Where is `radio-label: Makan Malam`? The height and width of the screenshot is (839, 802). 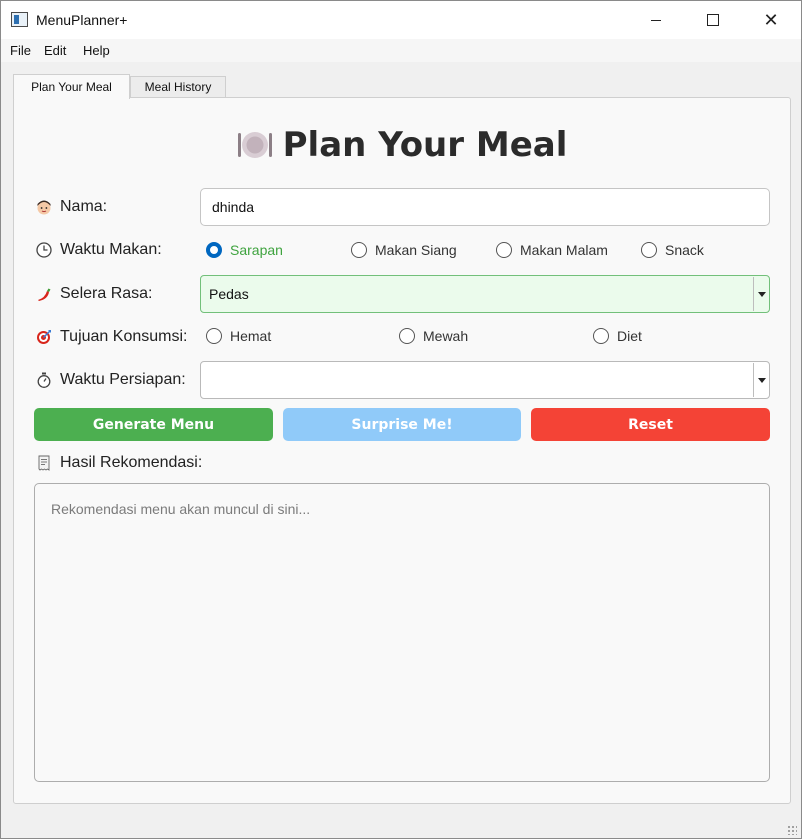
radio-label: Makan Malam is located at coordinates (564, 250).